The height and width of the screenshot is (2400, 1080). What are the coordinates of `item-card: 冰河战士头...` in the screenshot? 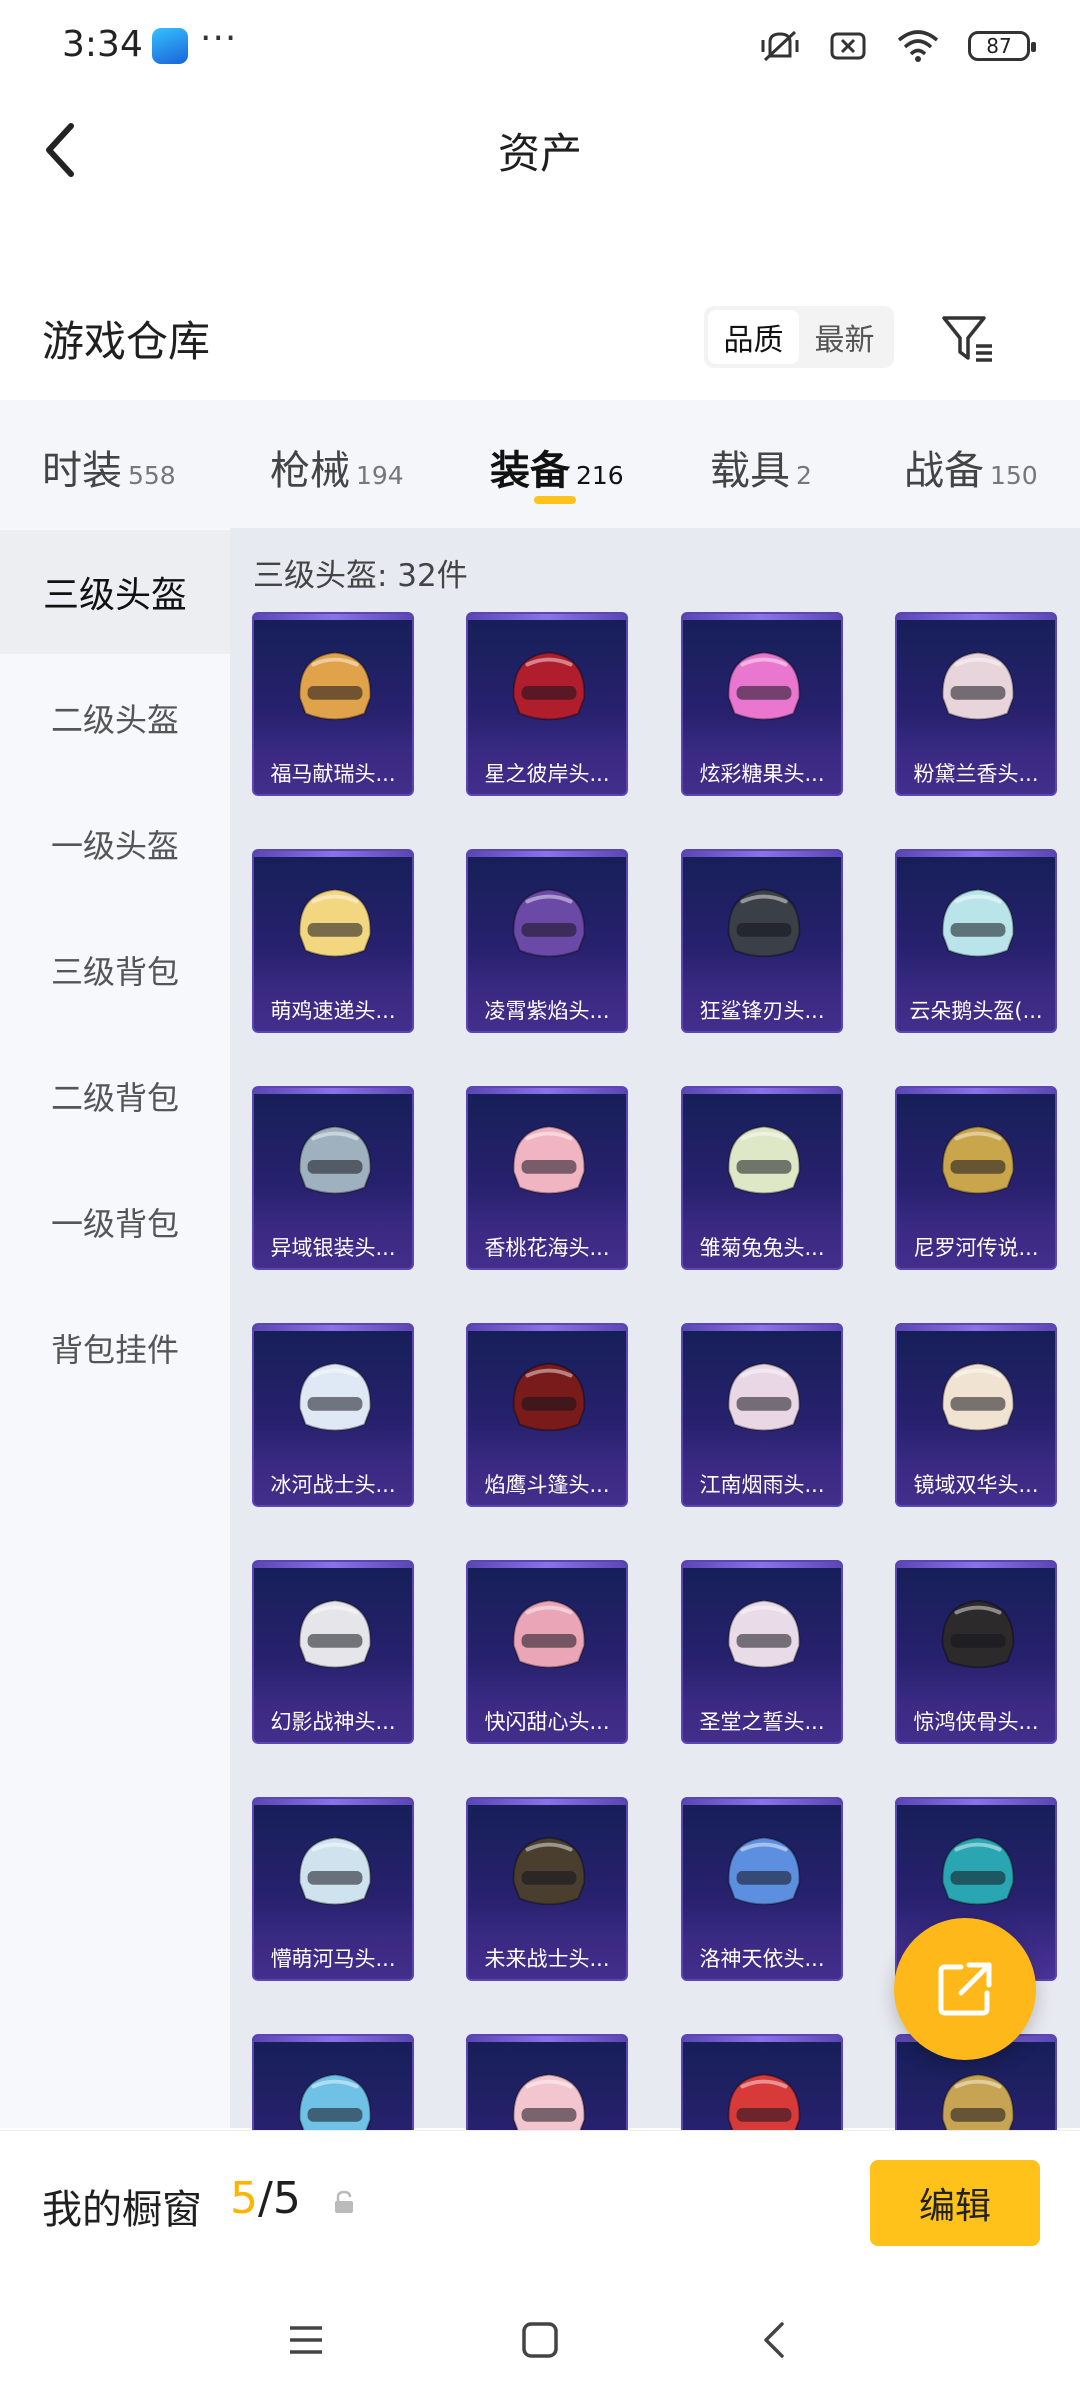 It's located at (333, 1415).